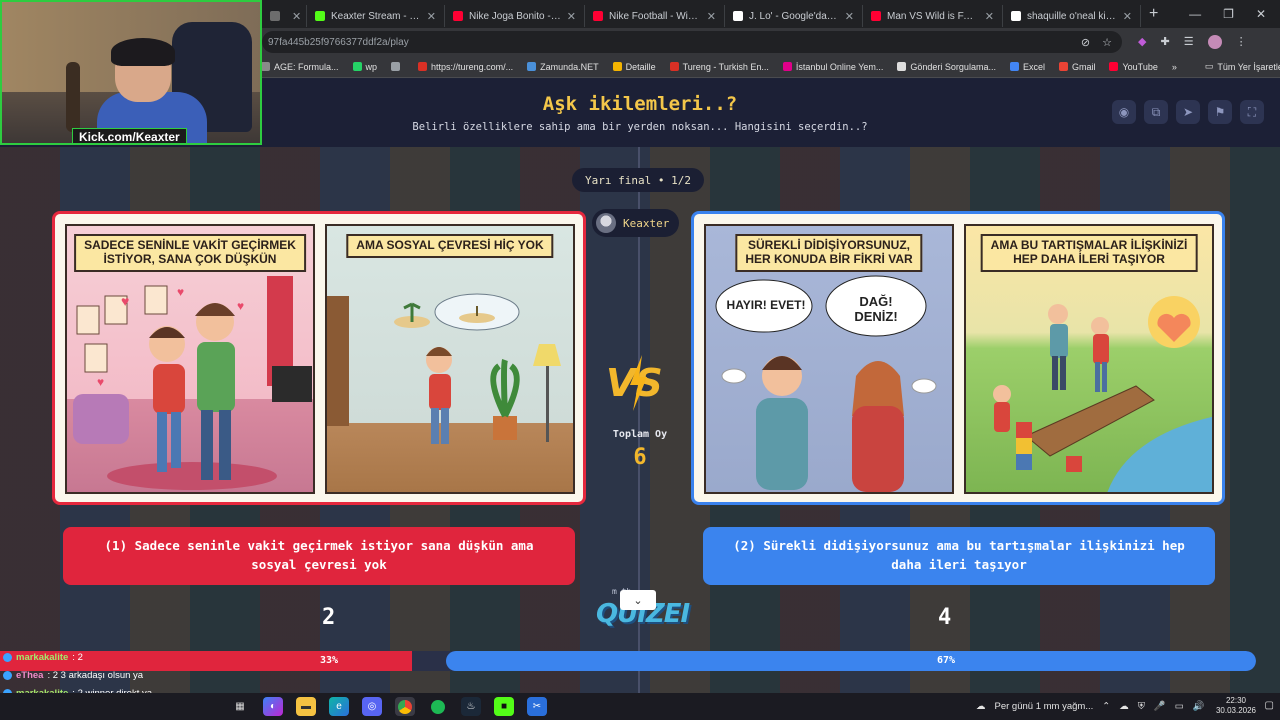 Image resolution: width=1280 pixels, height=720 pixels. I want to click on url-actions: ⊘ ☆, so click(1101, 42).